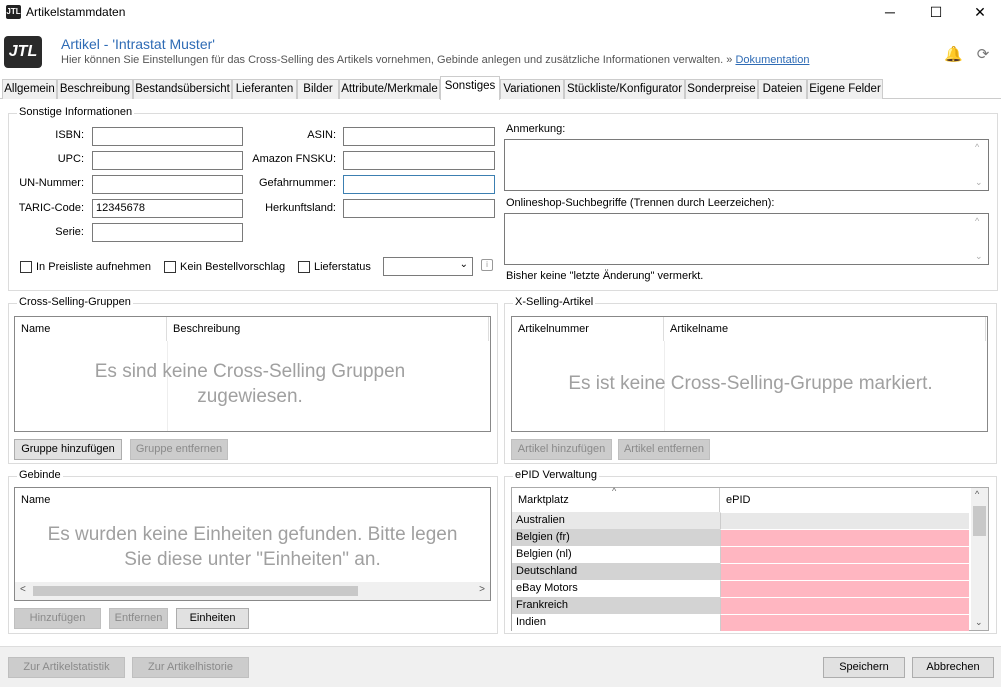 This screenshot has height=687, width=1001. Describe the element at coordinates (264, 89) in the screenshot. I see `tab-lieferanten: Lieferanten` at that location.